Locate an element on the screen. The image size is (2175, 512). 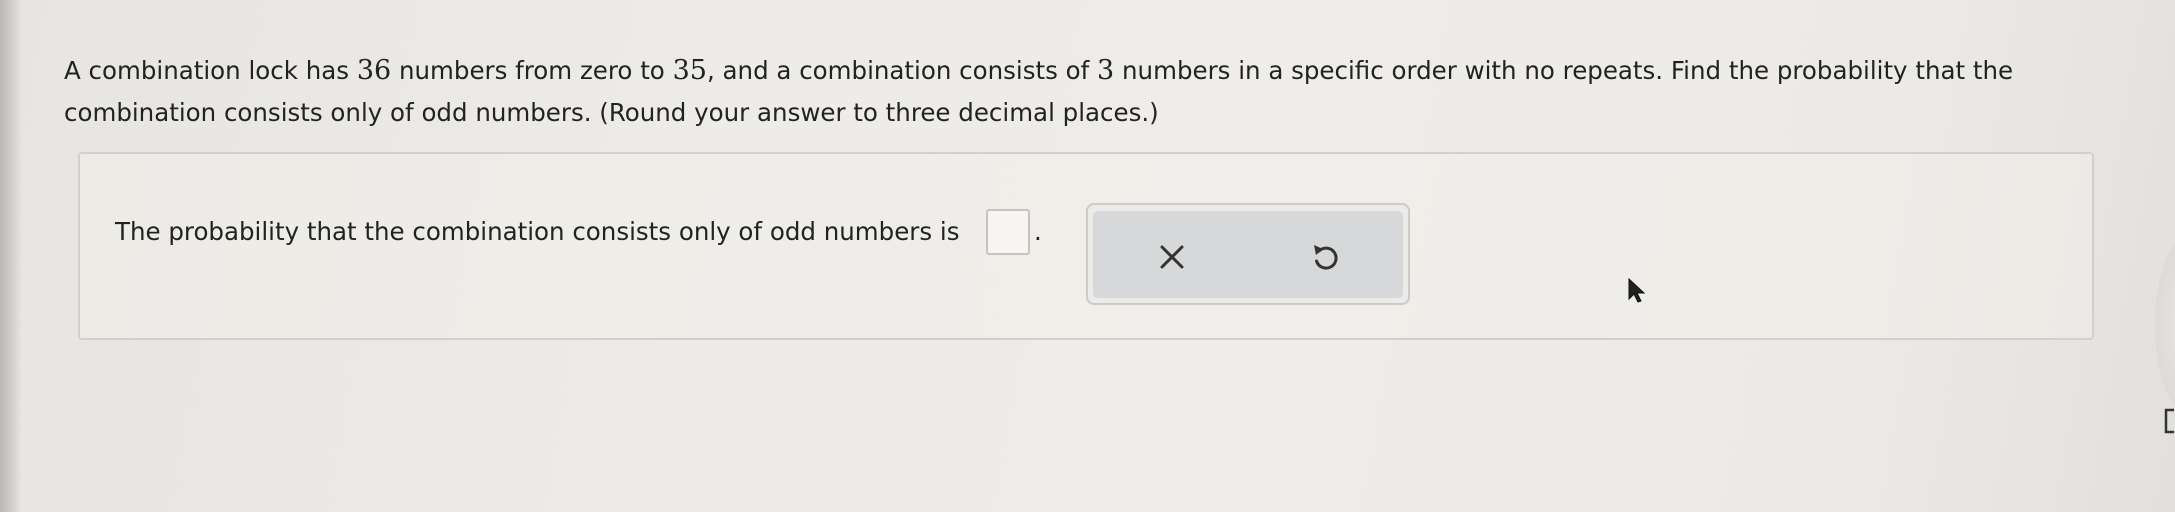
undo-button is located at coordinates (1324, 257).